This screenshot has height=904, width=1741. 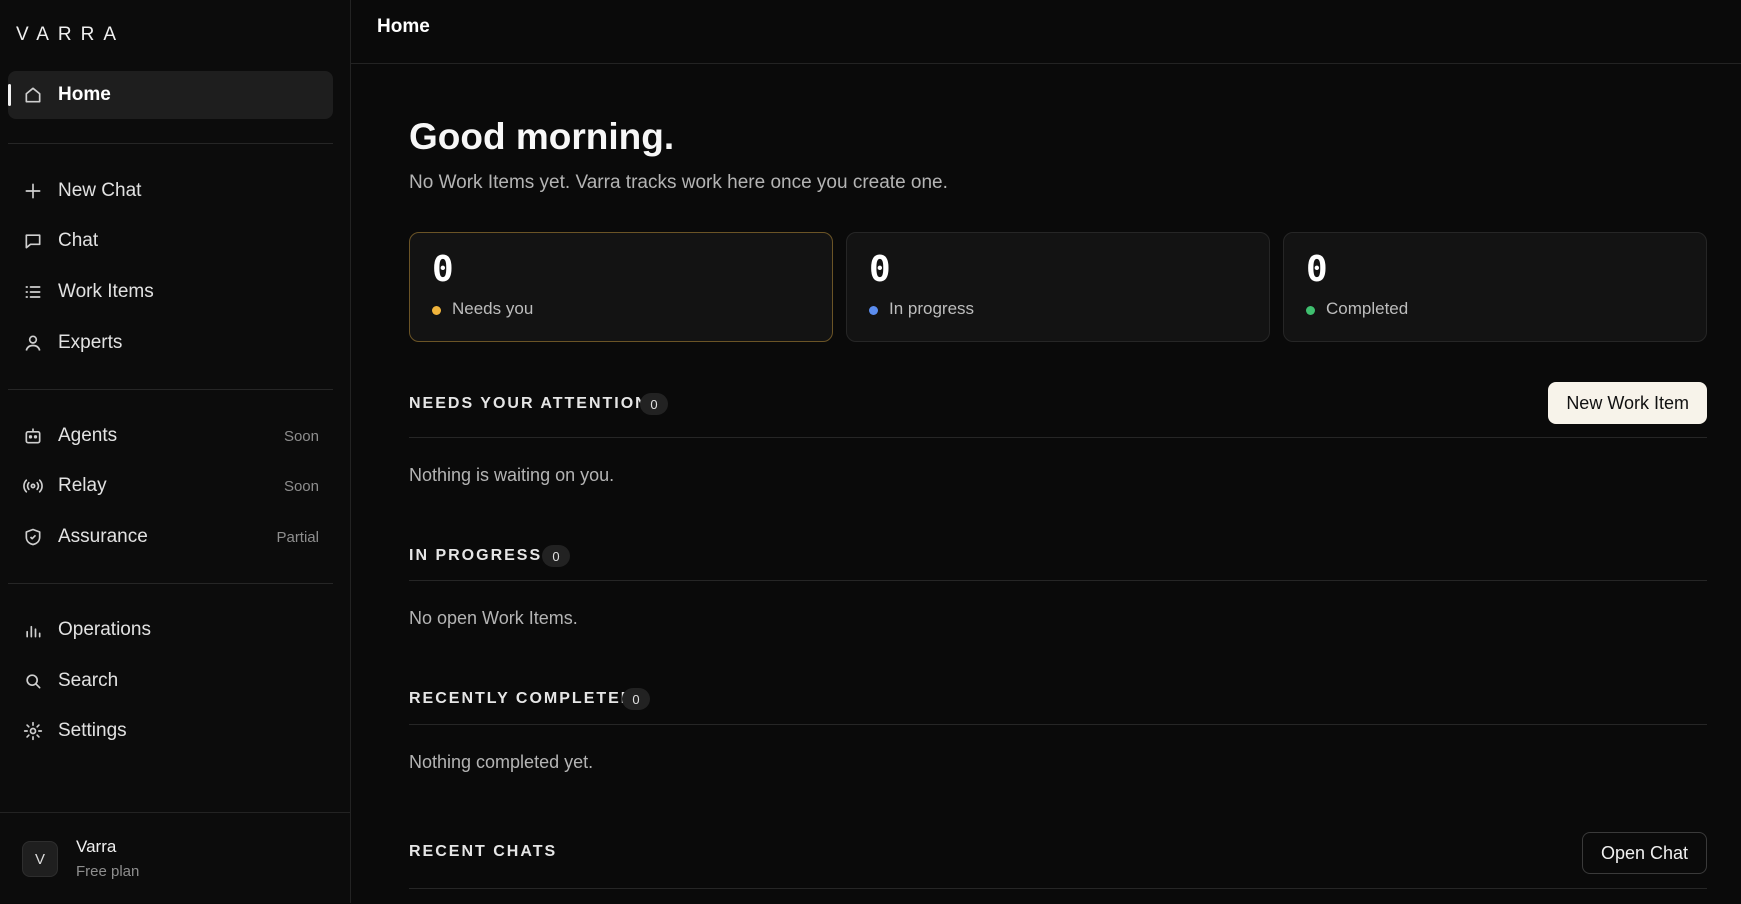 I want to click on sidebar-item-relay: Relay Soon, so click(x=170, y=486).